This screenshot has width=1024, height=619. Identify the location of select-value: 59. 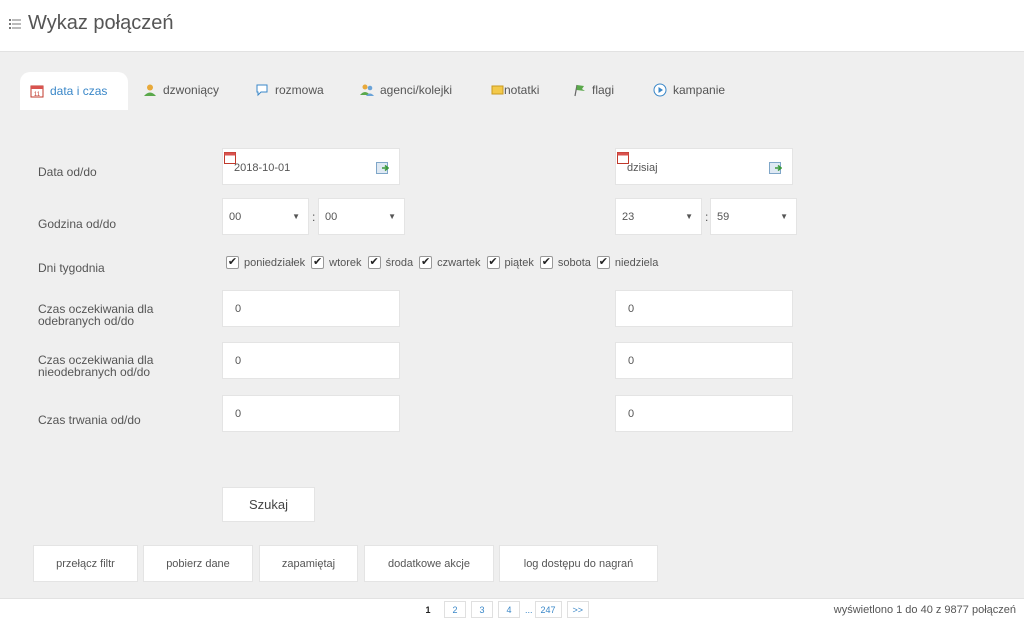
(723, 217).